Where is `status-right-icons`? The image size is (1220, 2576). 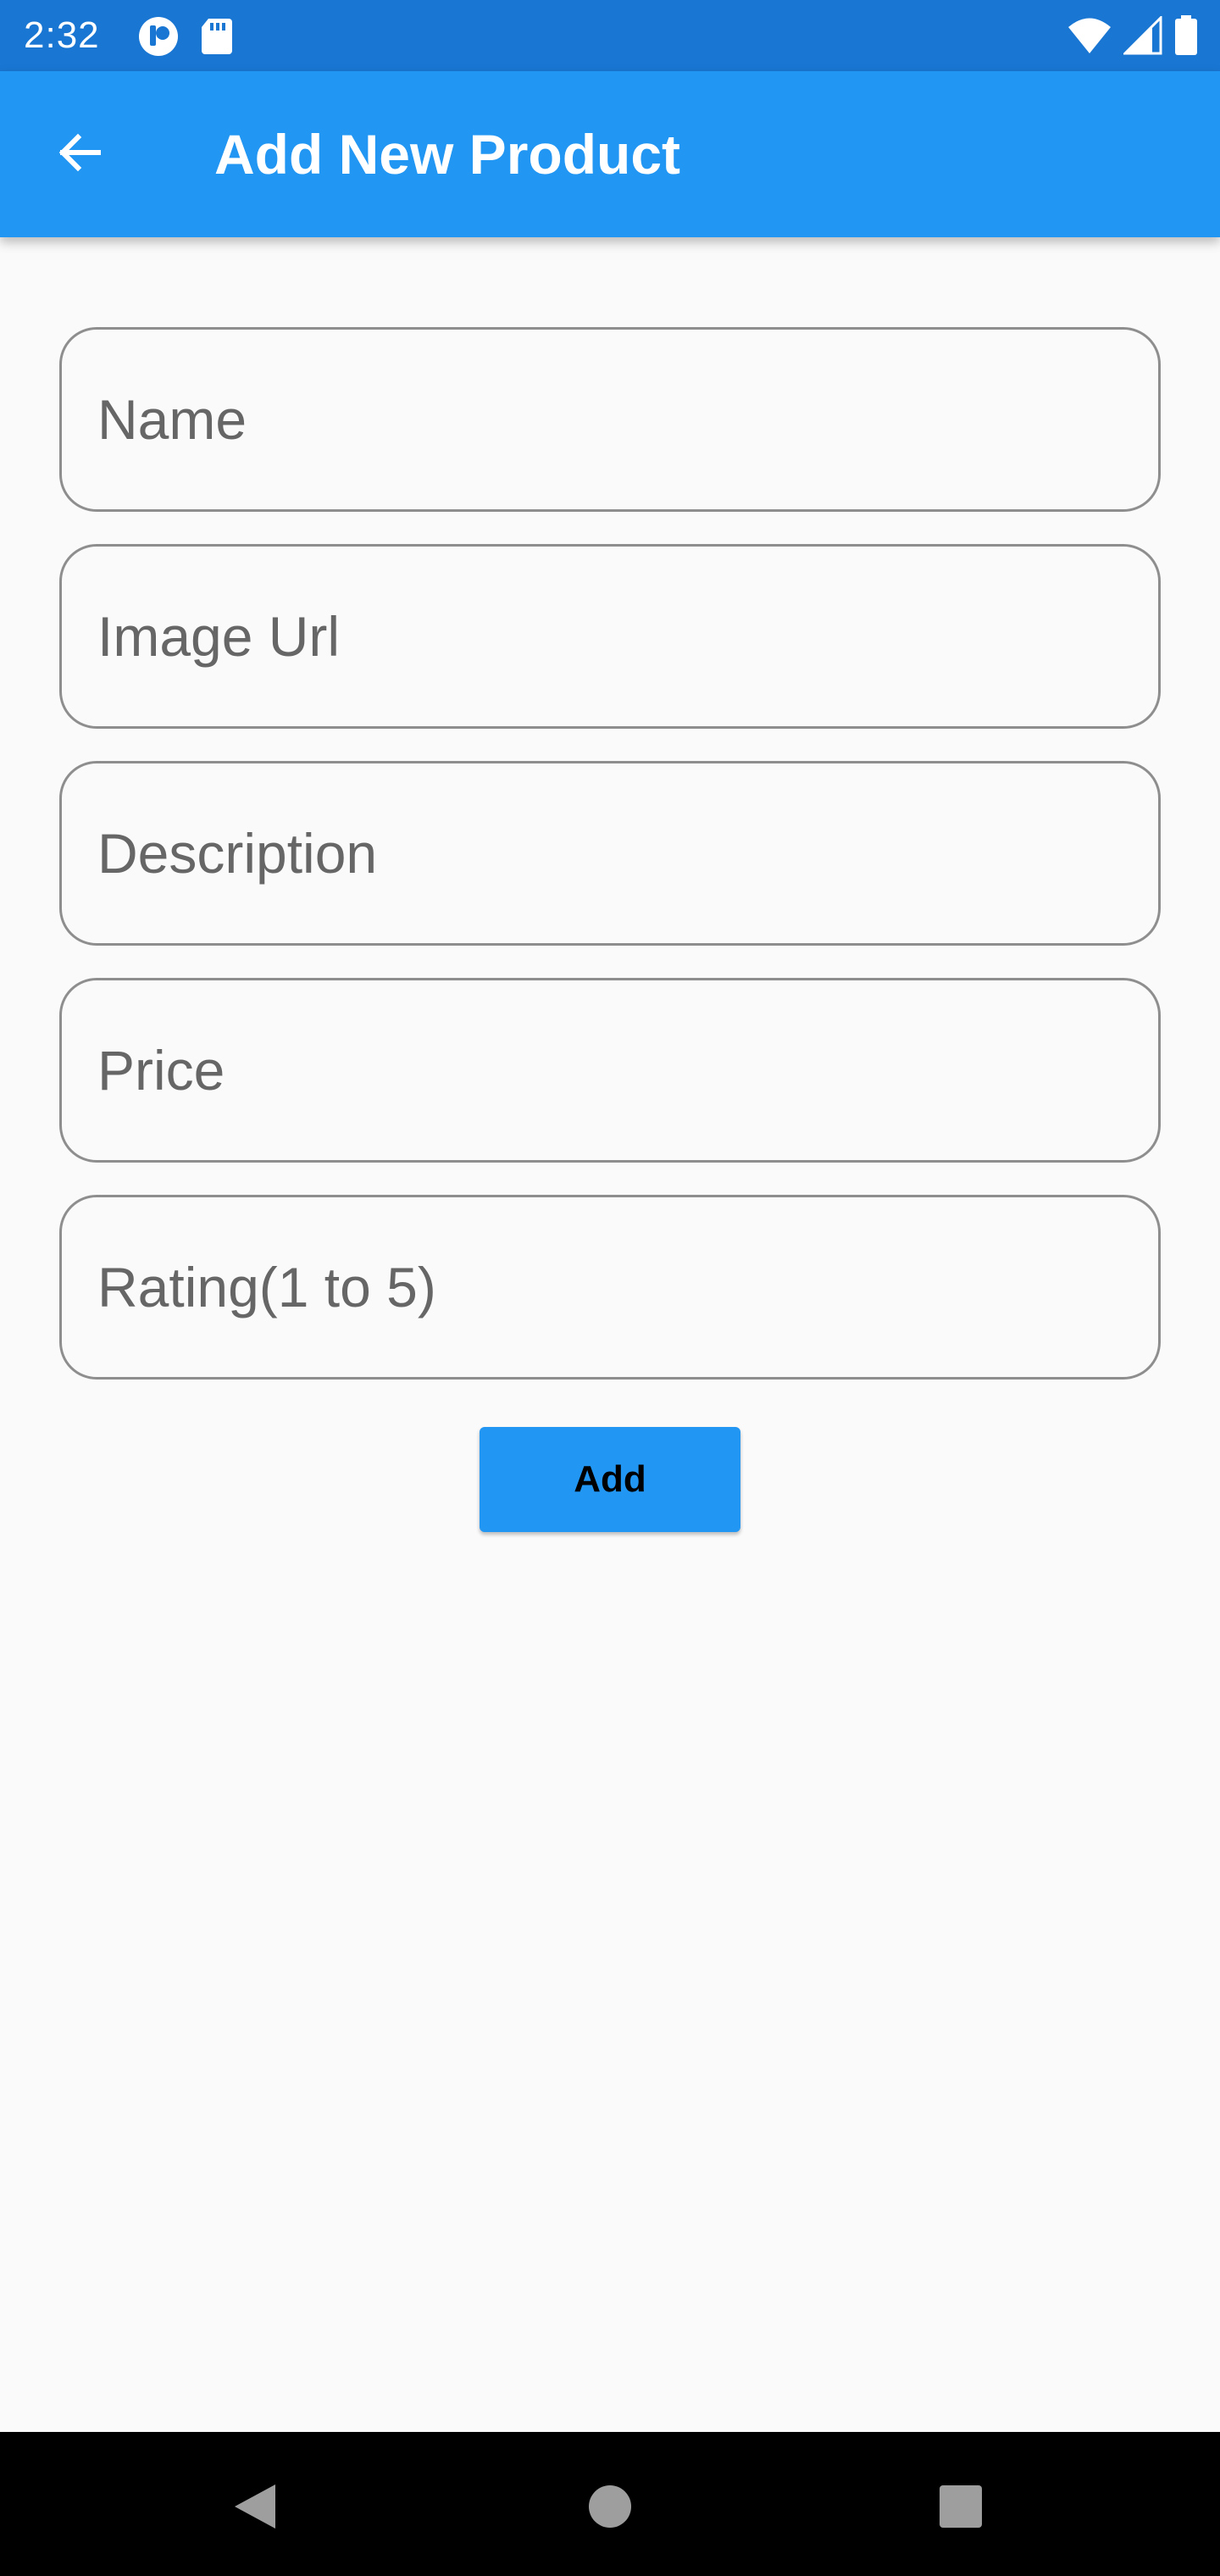
status-right-icons is located at coordinates (1133, 37).